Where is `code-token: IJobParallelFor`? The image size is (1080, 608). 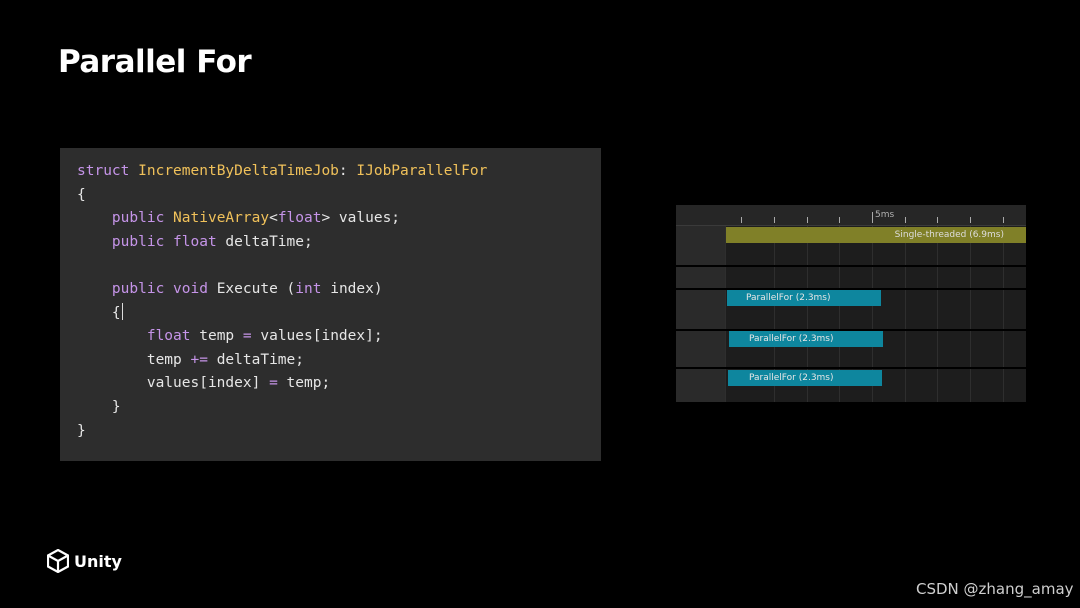 code-token: IJobParallelFor is located at coordinates (422, 171).